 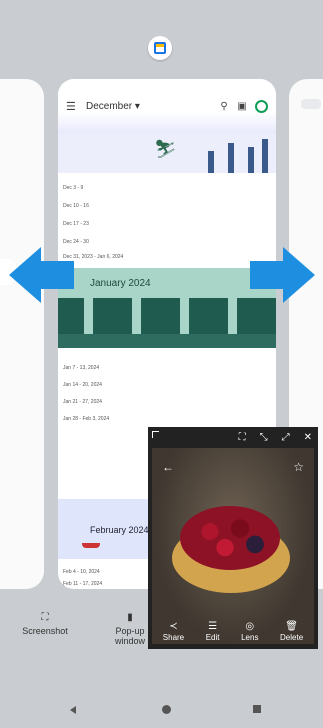 What do you see at coordinates (86, 419) in the screenshot?
I see `week-row: Jan 28 - Feb 3, 2024` at bounding box center [86, 419].